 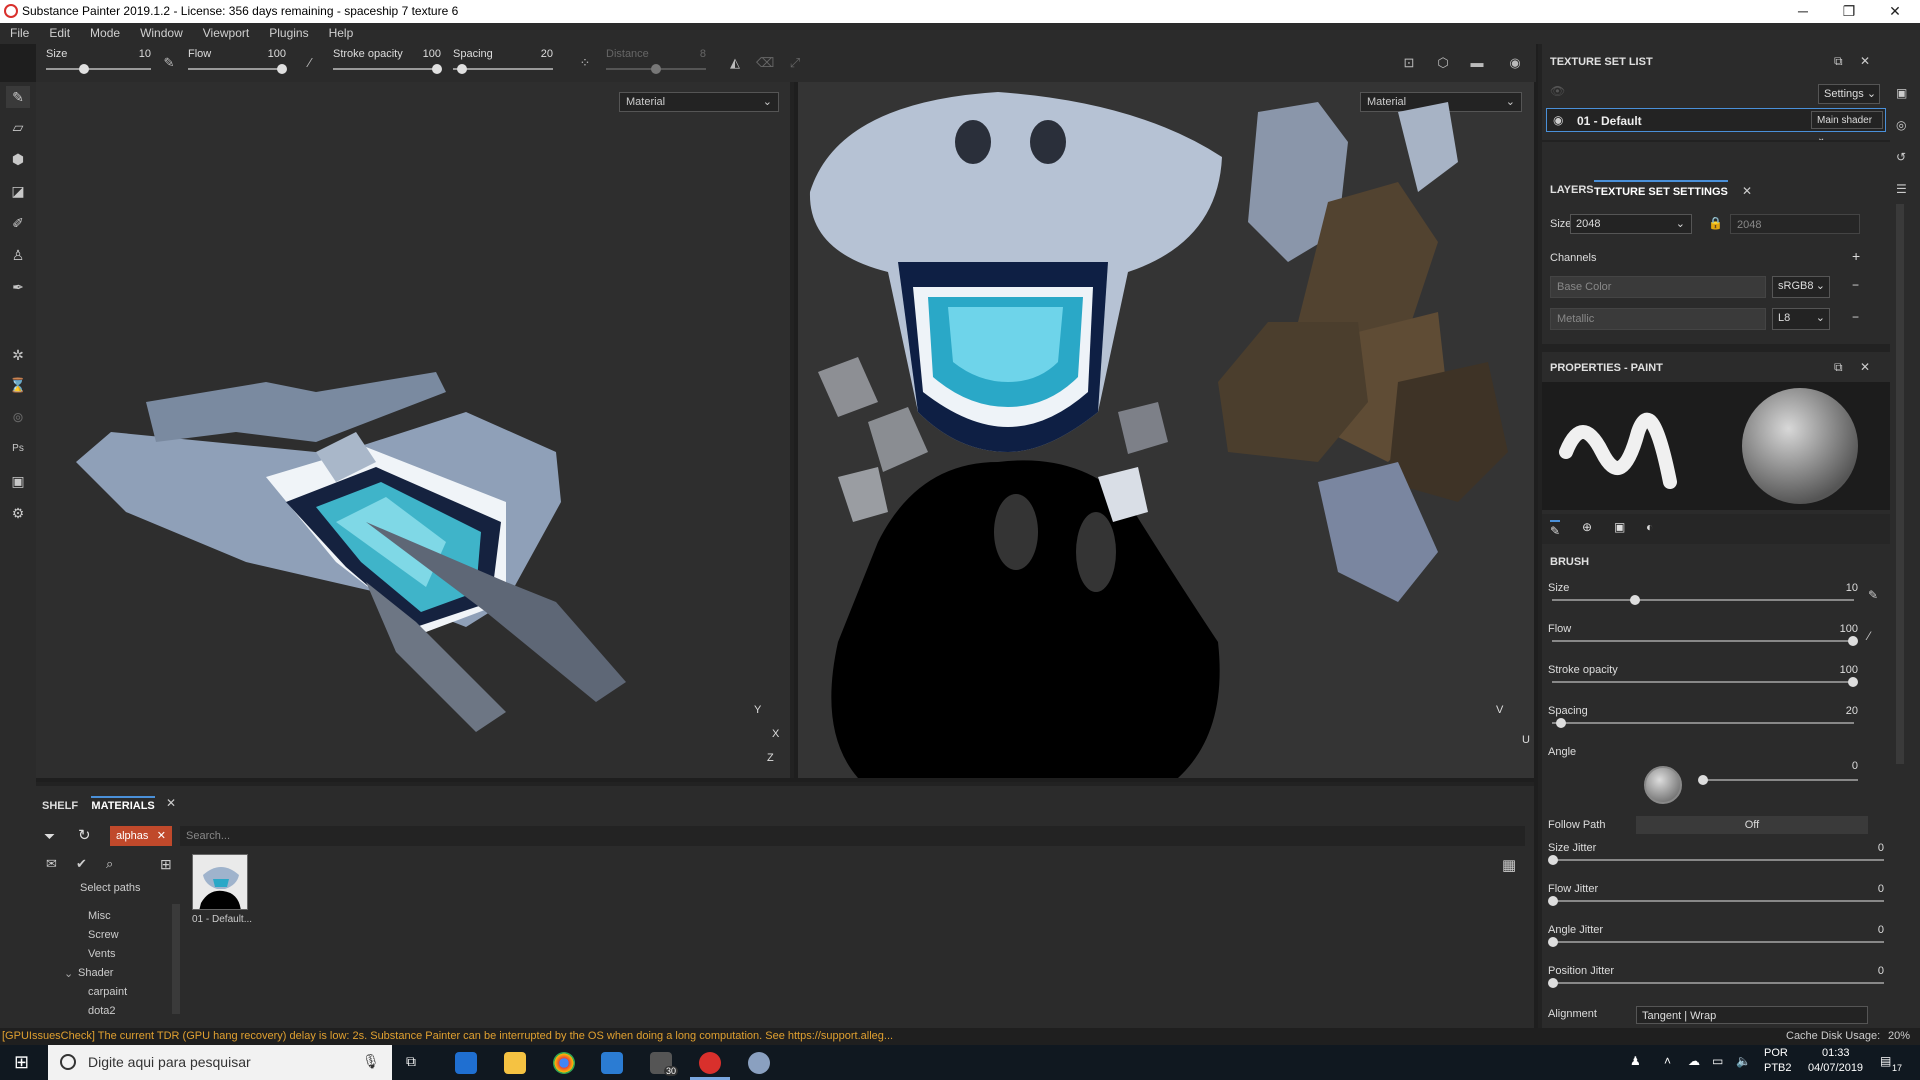 I want to click on tree-item-dota2: dota2, so click(x=102, y=1011).